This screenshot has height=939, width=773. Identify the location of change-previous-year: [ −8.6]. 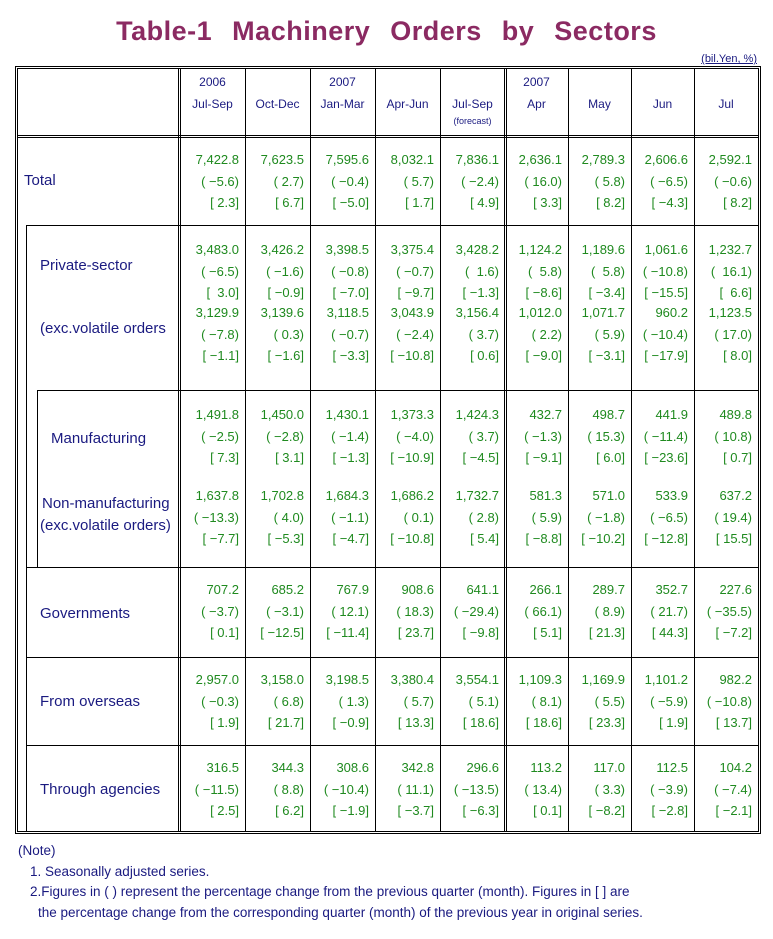
(544, 292).